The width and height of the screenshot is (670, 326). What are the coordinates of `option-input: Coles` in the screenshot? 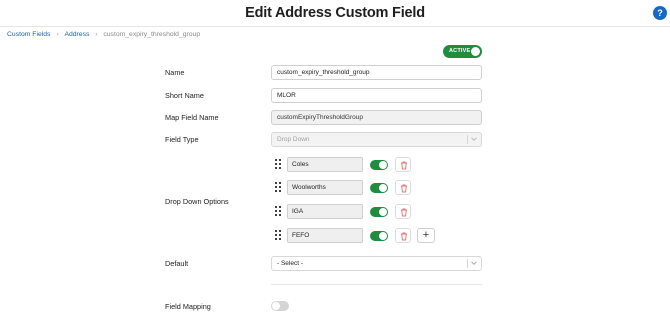 It's located at (325, 164).